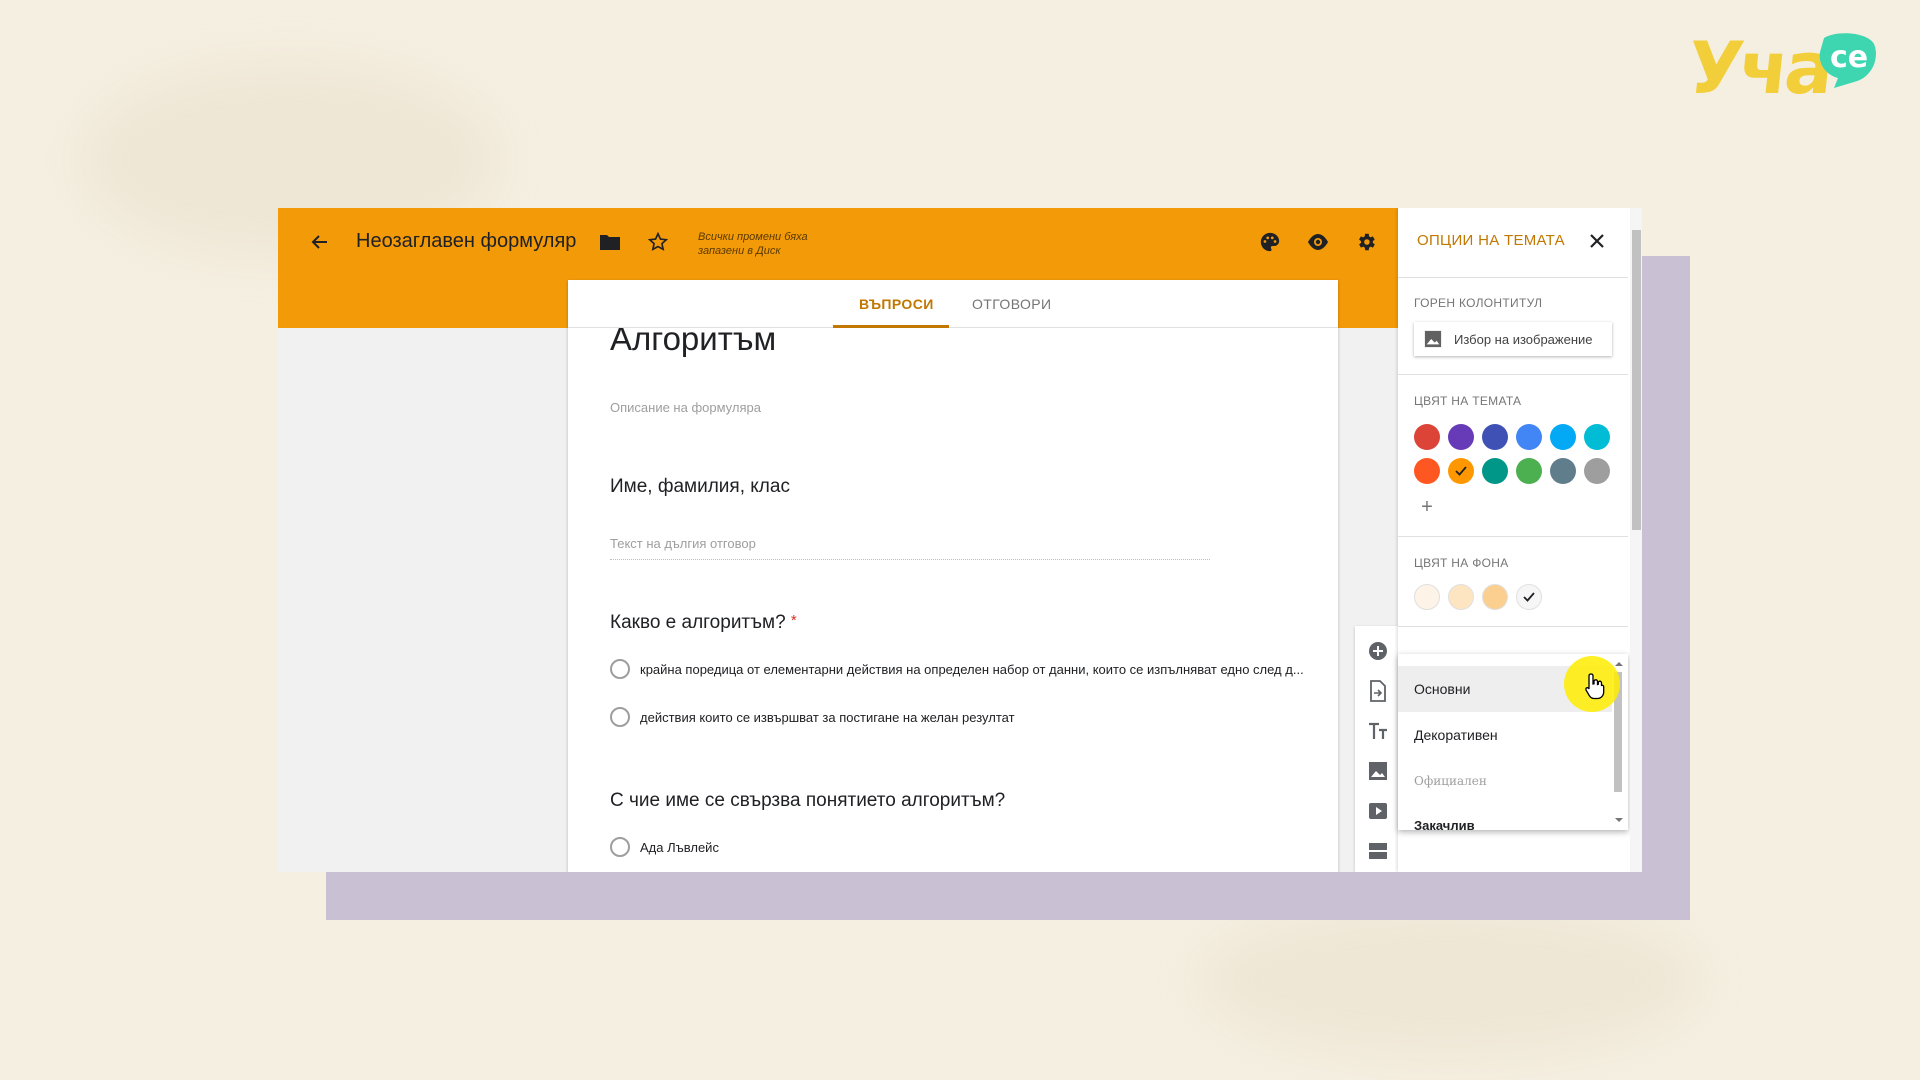 The width and height of the screenshot is (1920, 1080). Describe the element at coordinates (698, 622) in the screenshot. I see `question-title-text: Какво е алгоритъм?` at that location.